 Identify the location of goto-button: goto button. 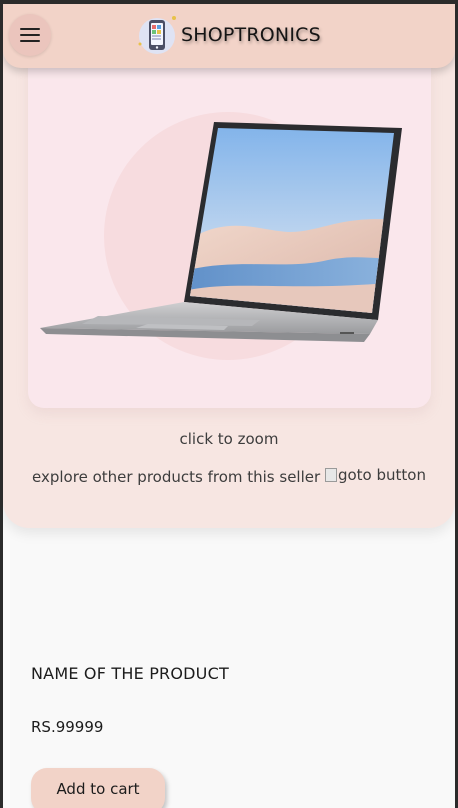
(375, 475).